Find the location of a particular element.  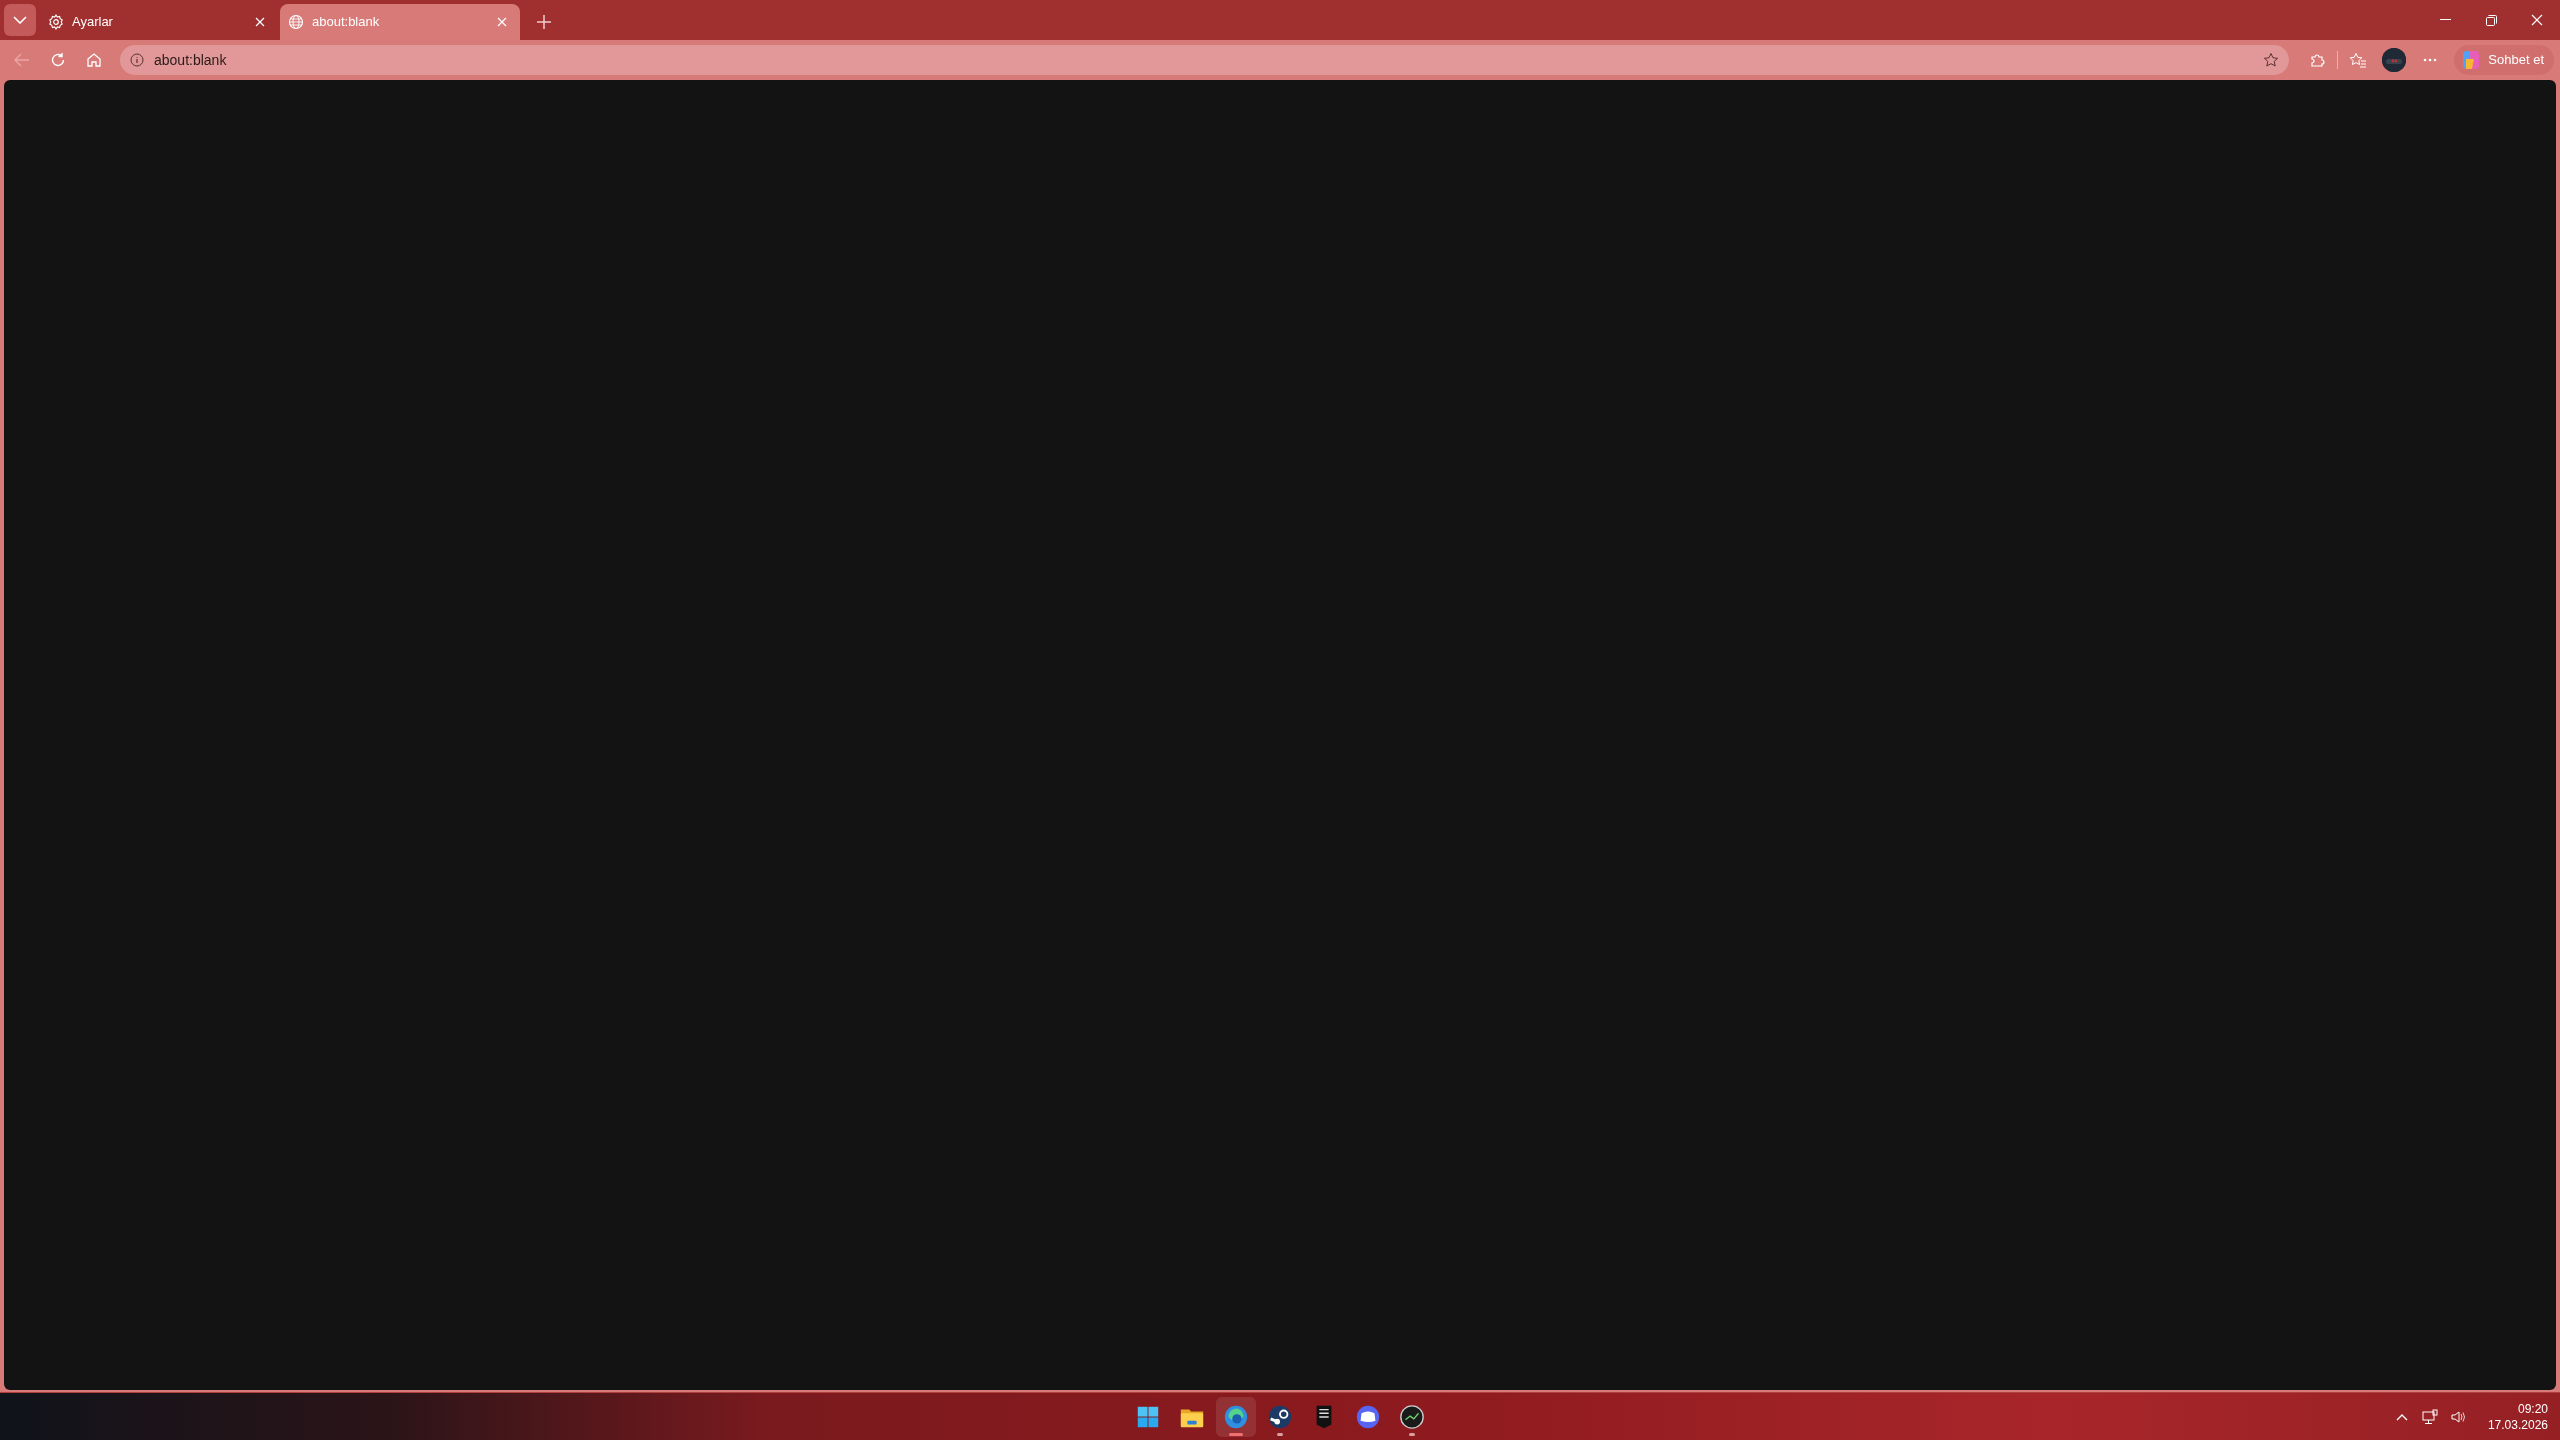

chevron-up-icon is located at coordinates (2401, 1417).